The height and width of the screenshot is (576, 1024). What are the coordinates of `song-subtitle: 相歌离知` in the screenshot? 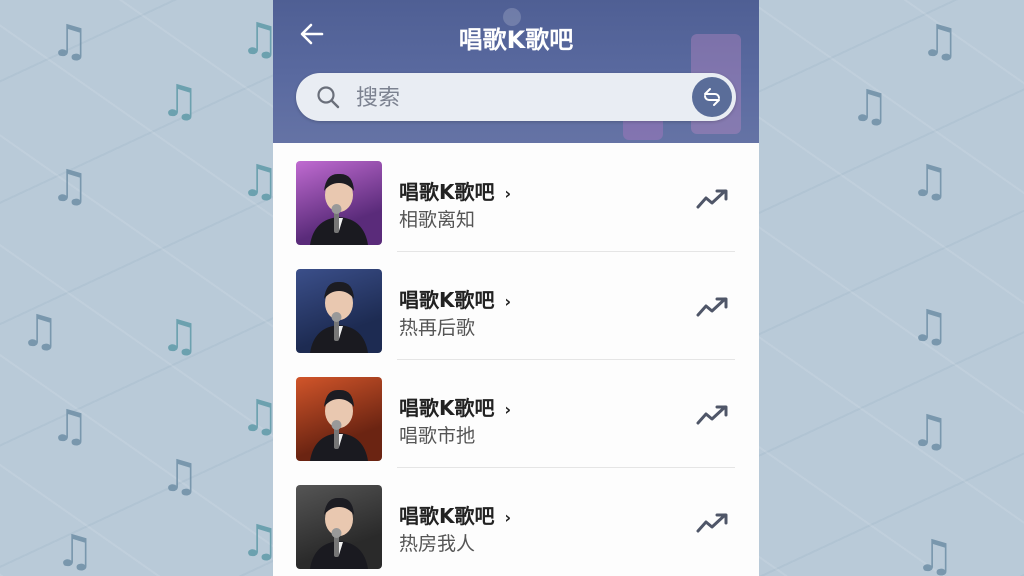 It's located at (437, 220).